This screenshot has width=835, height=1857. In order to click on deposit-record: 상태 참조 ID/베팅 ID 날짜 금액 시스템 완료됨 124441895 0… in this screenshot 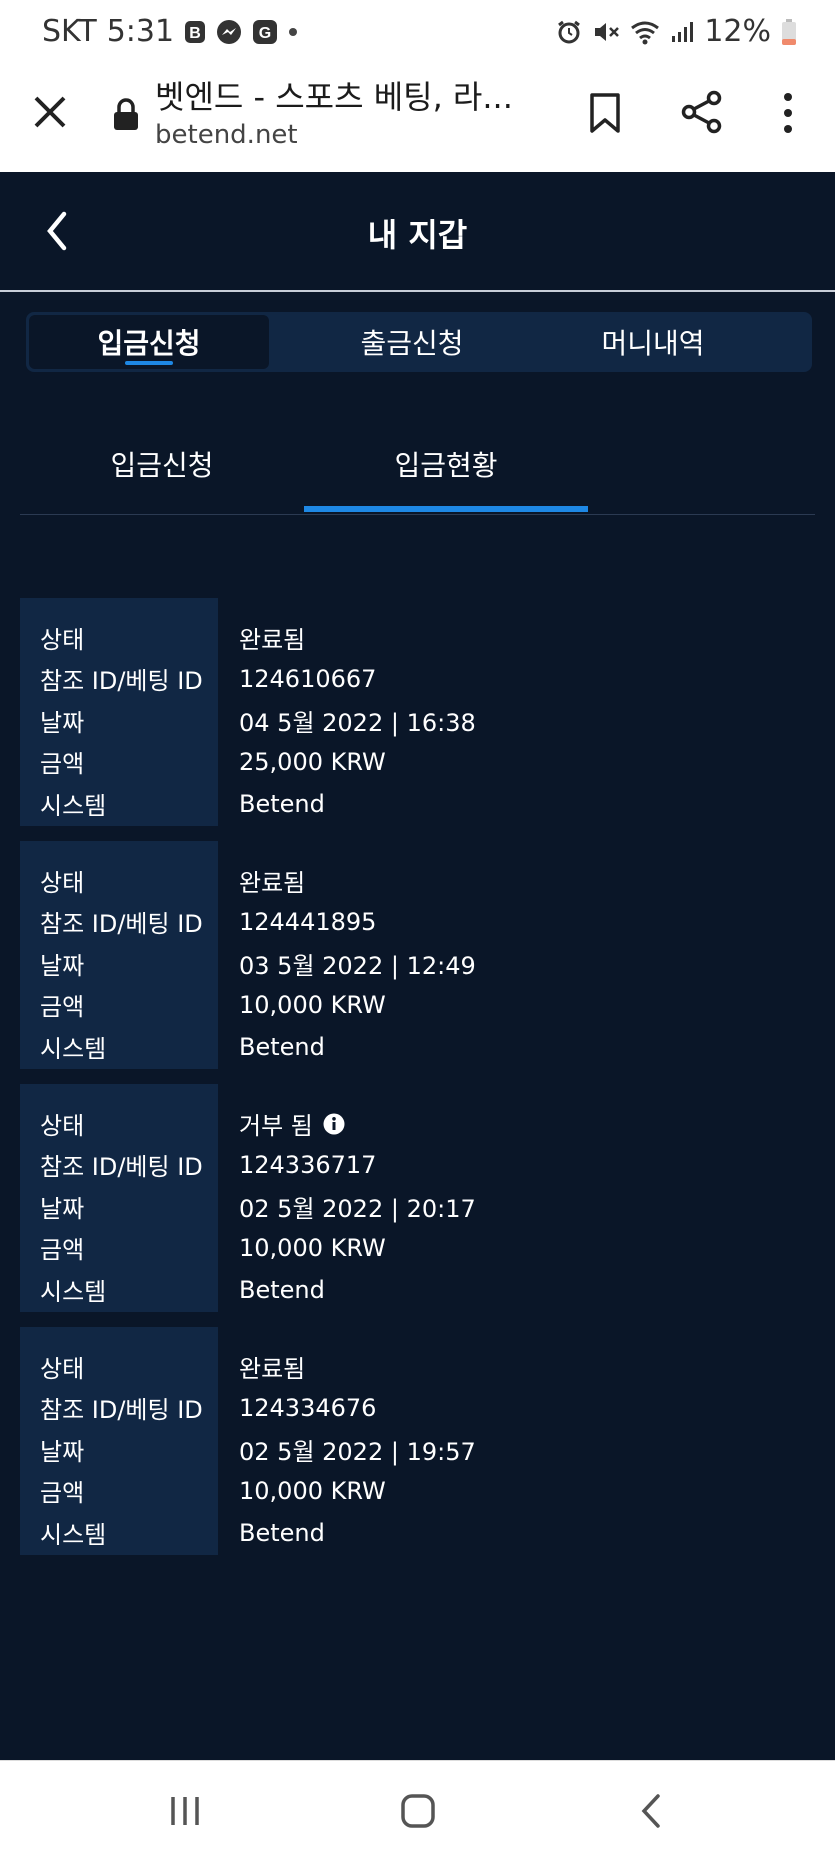, I will do `click(417, 955)`.